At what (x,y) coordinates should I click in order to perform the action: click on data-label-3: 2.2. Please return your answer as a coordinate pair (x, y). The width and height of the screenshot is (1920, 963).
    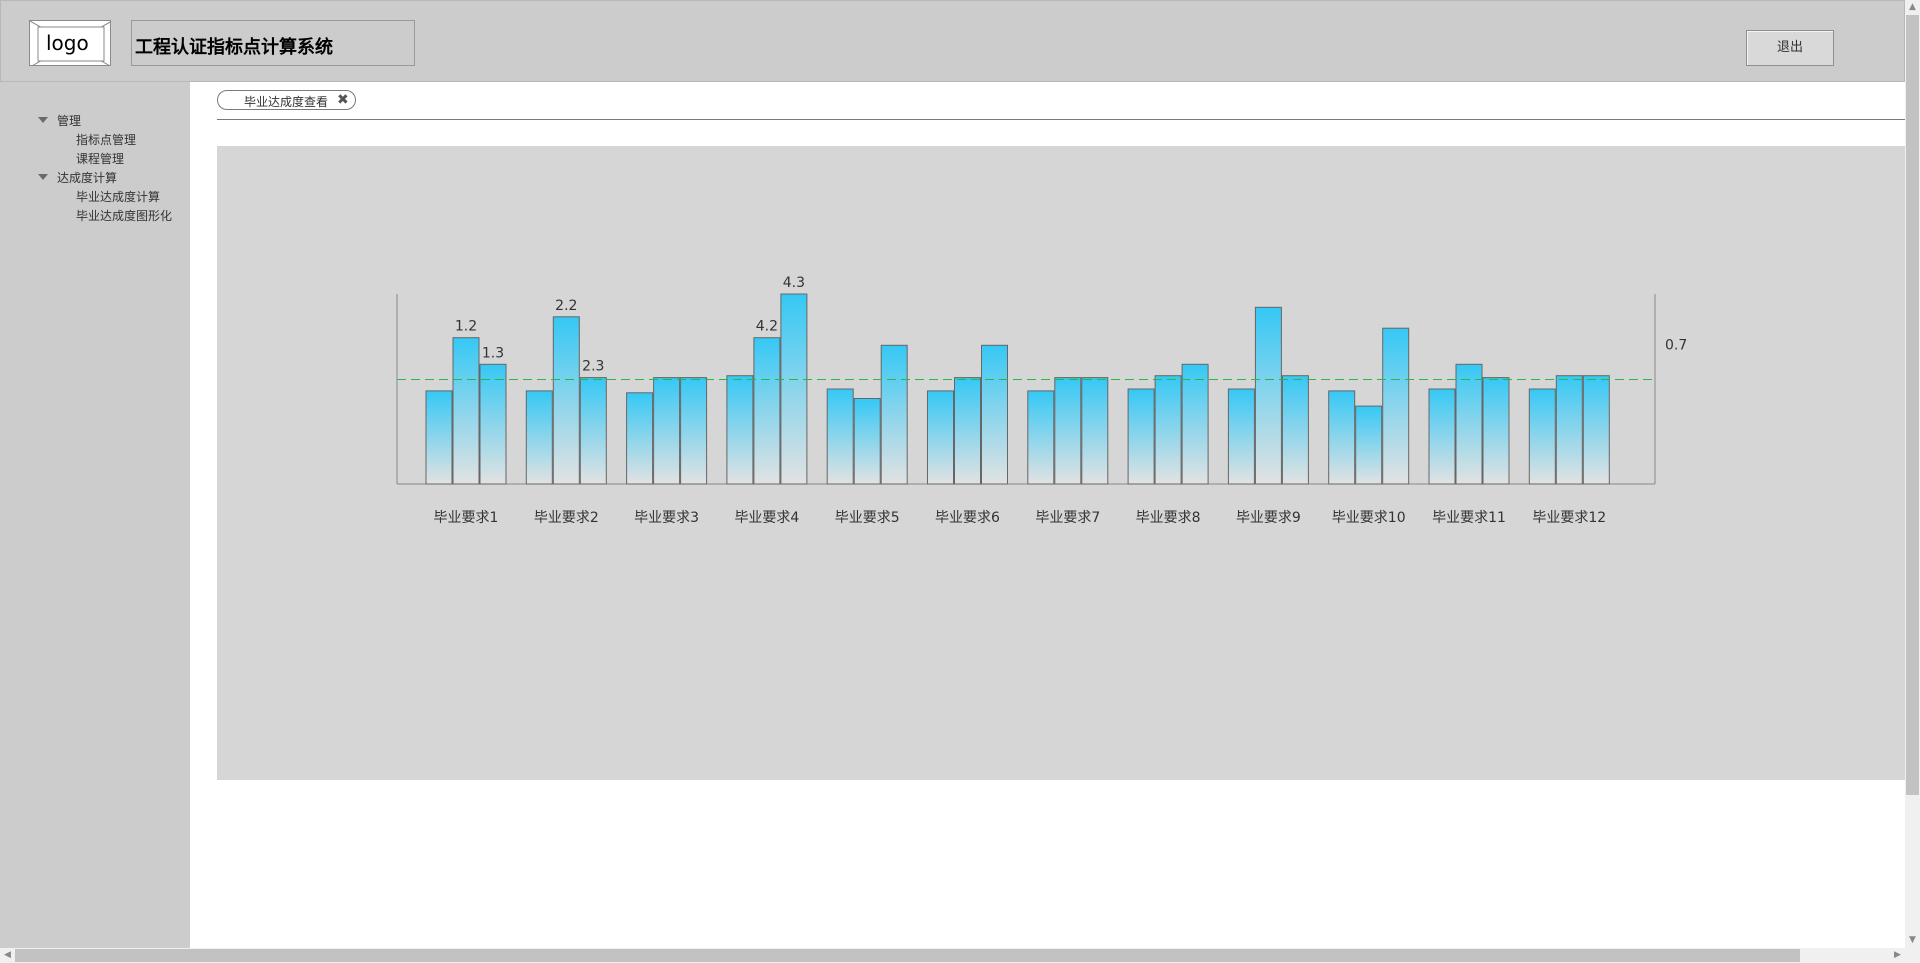
    Looking at the image, I should click on (566, 306).